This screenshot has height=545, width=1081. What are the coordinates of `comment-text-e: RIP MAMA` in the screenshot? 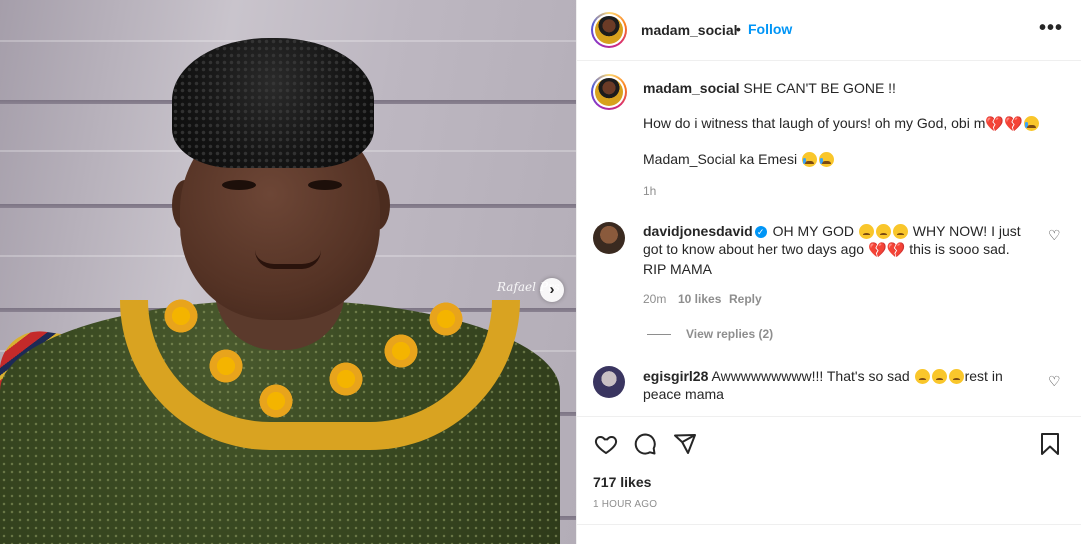 It's located at (677, 269).